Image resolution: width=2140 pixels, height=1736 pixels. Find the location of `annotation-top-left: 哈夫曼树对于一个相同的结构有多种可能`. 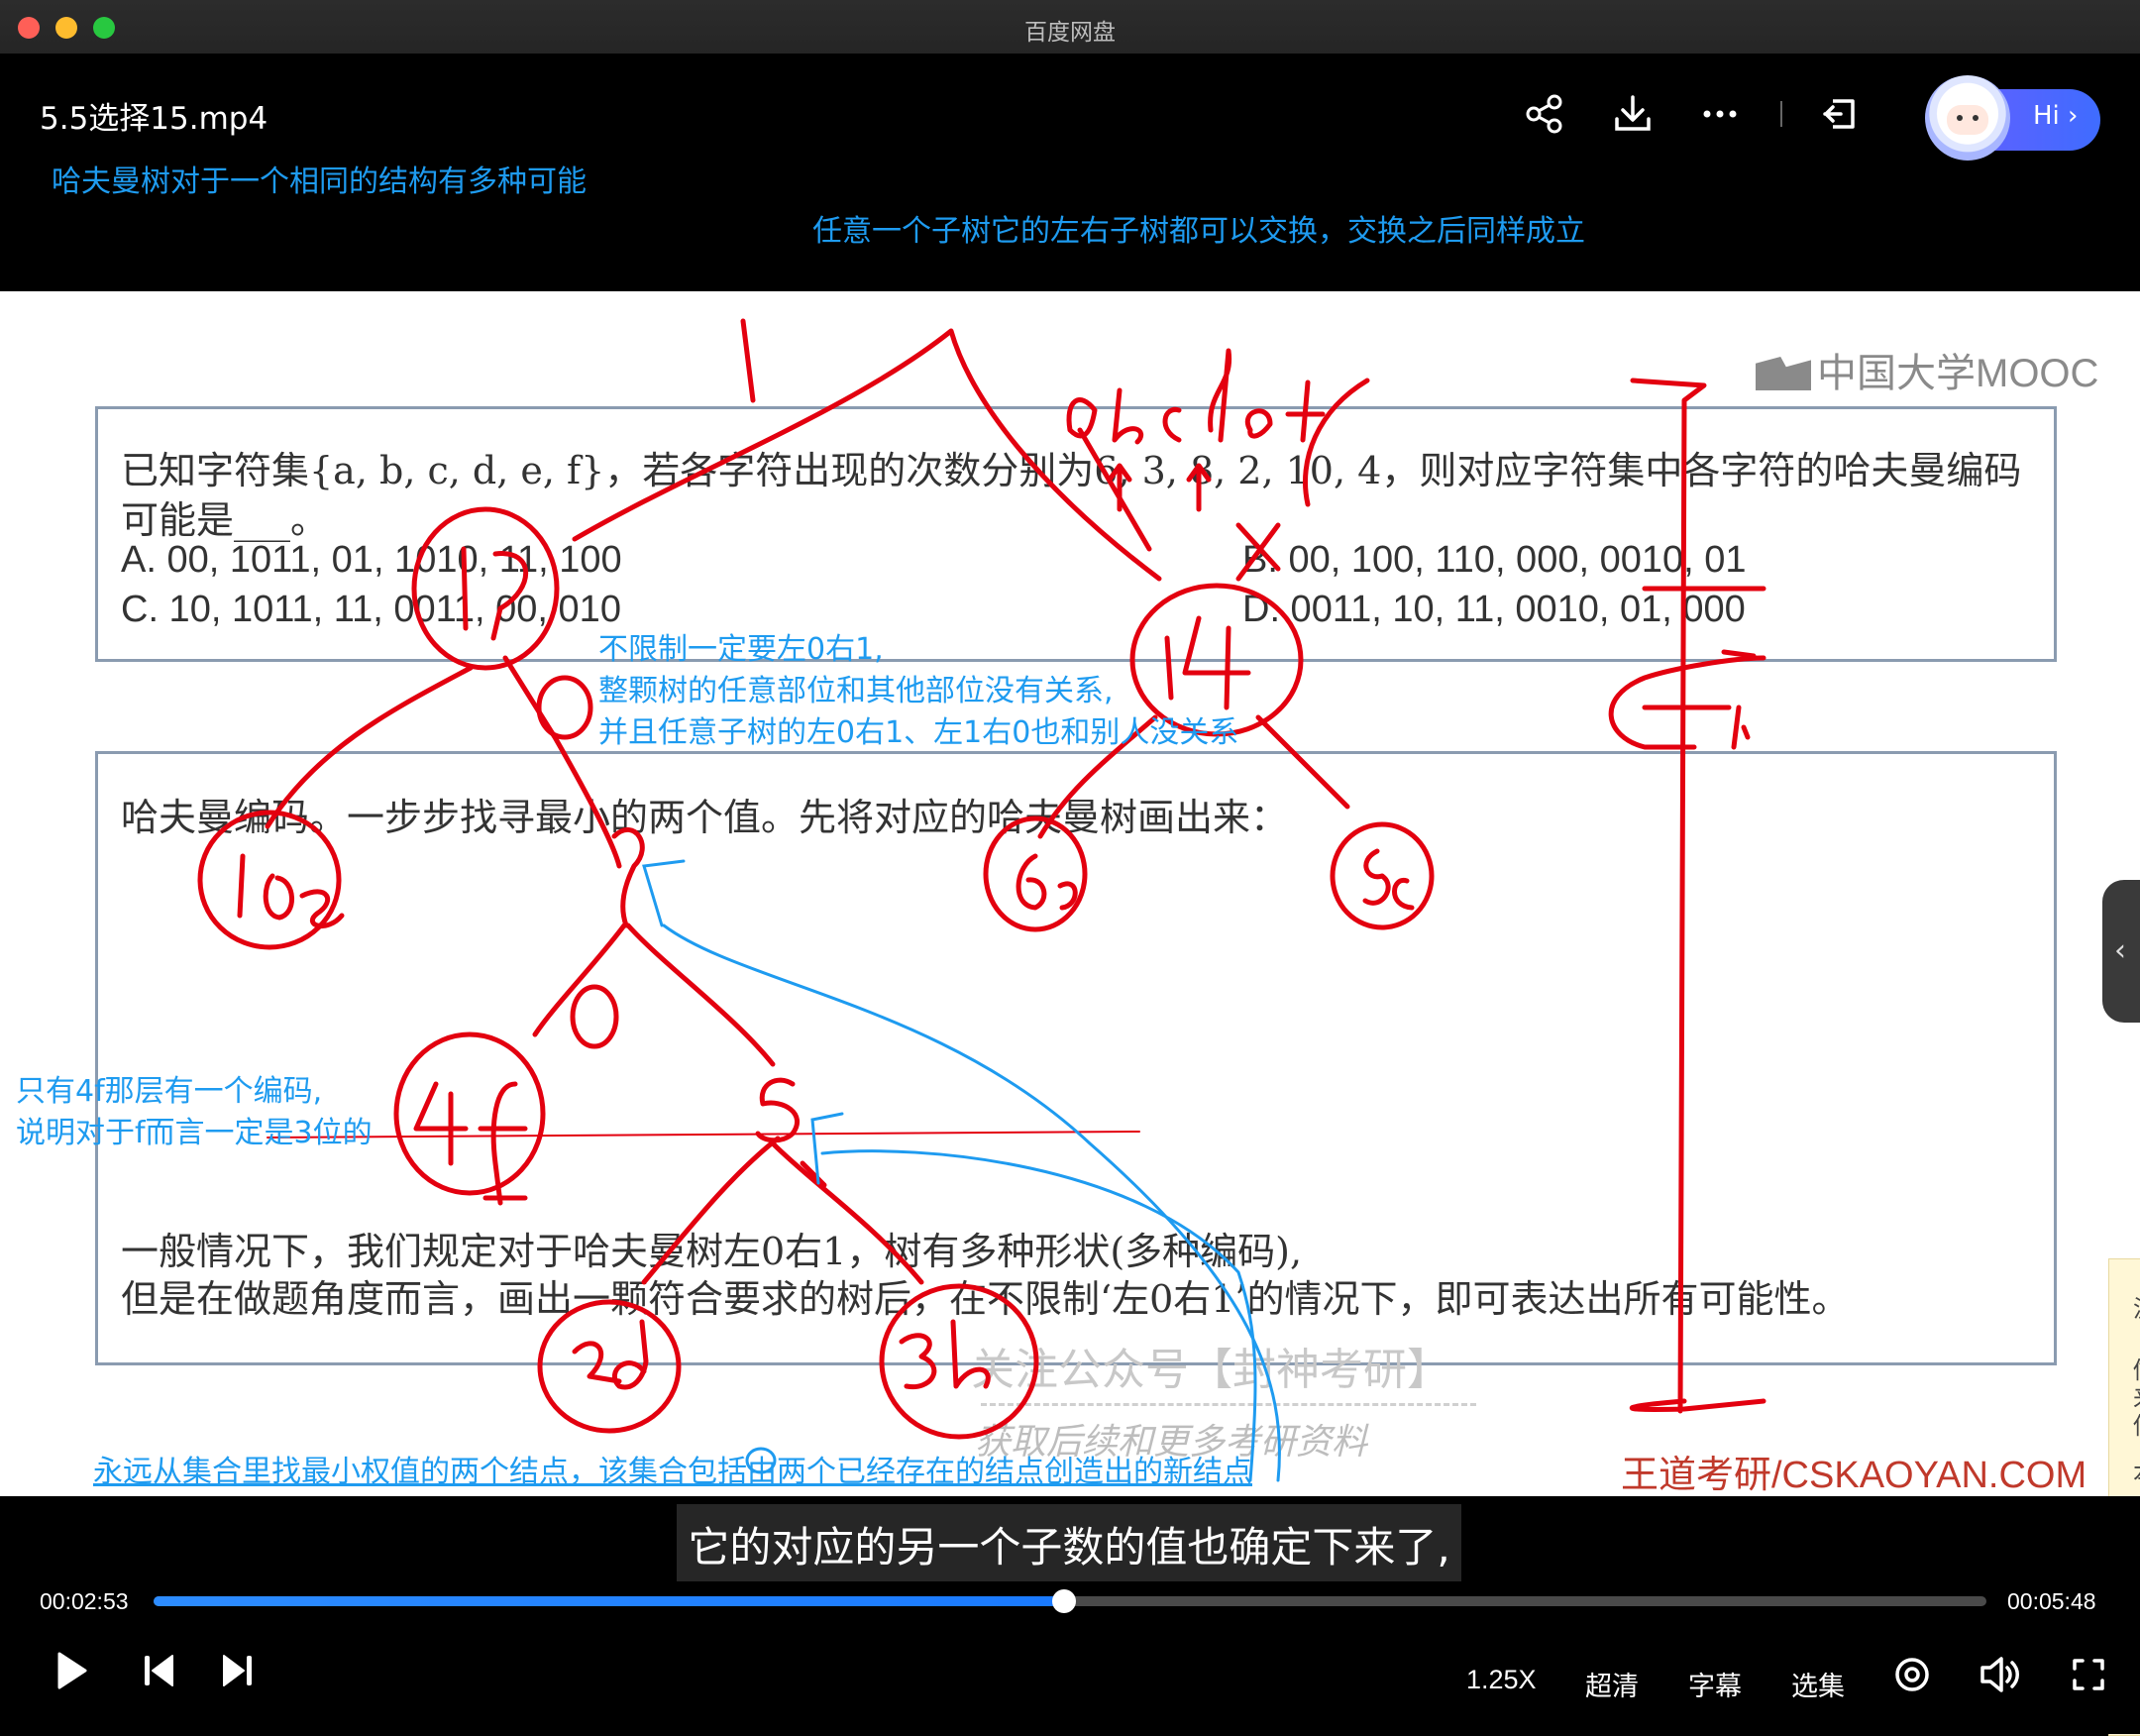

annotation-top-left: 哈夫曼树对于一个相同的结构有多种可能 is located at coordinates (319, 181).